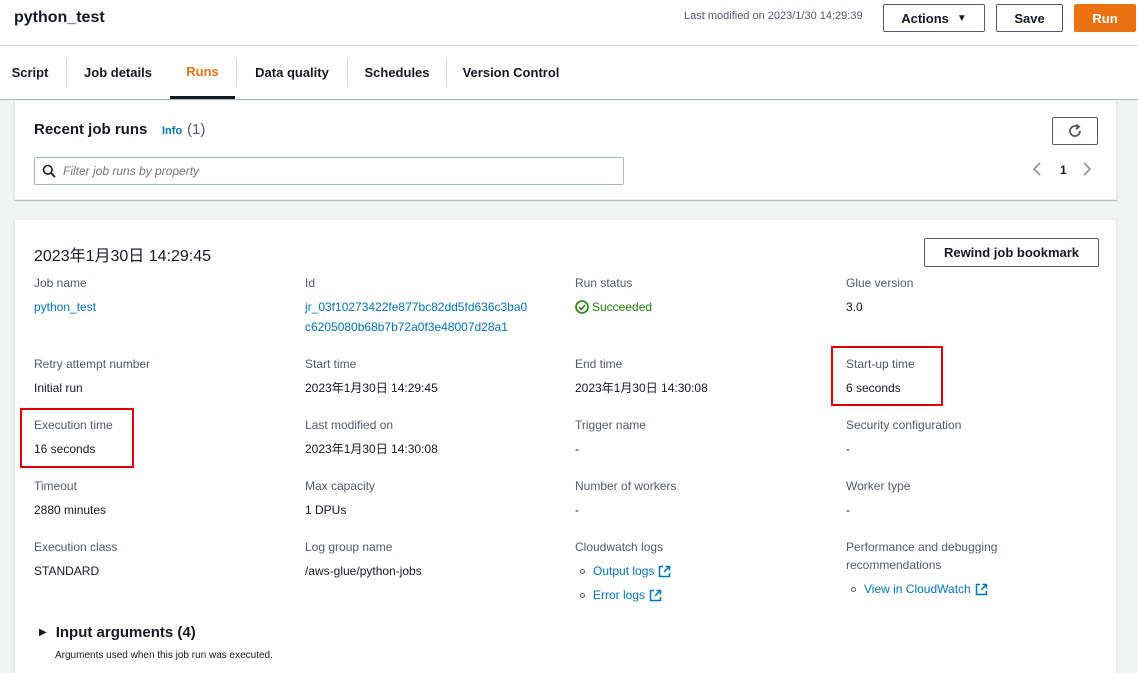 Image resolution: width=1138 pixels, height=673 pixels. I want to click on tab-job-details: Job details, so click(118, 72).